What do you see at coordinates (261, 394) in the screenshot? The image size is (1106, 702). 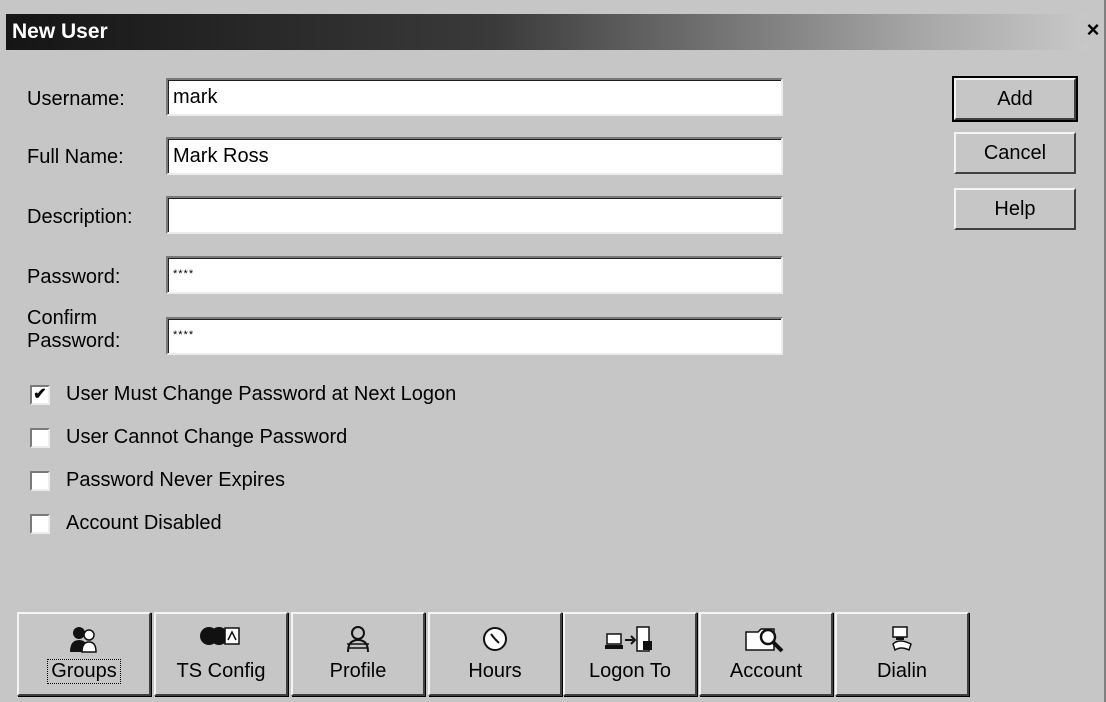 I see `must-change-password-label: User Must Change Password at Next Logon` at bounding box center [261, 394].